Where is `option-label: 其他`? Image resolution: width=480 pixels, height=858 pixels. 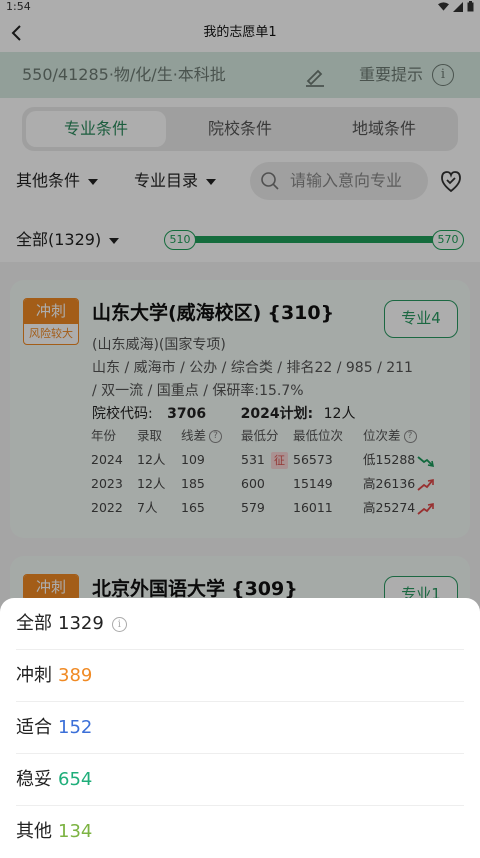
option-label: 其他 is located at coordinates (34, 831).